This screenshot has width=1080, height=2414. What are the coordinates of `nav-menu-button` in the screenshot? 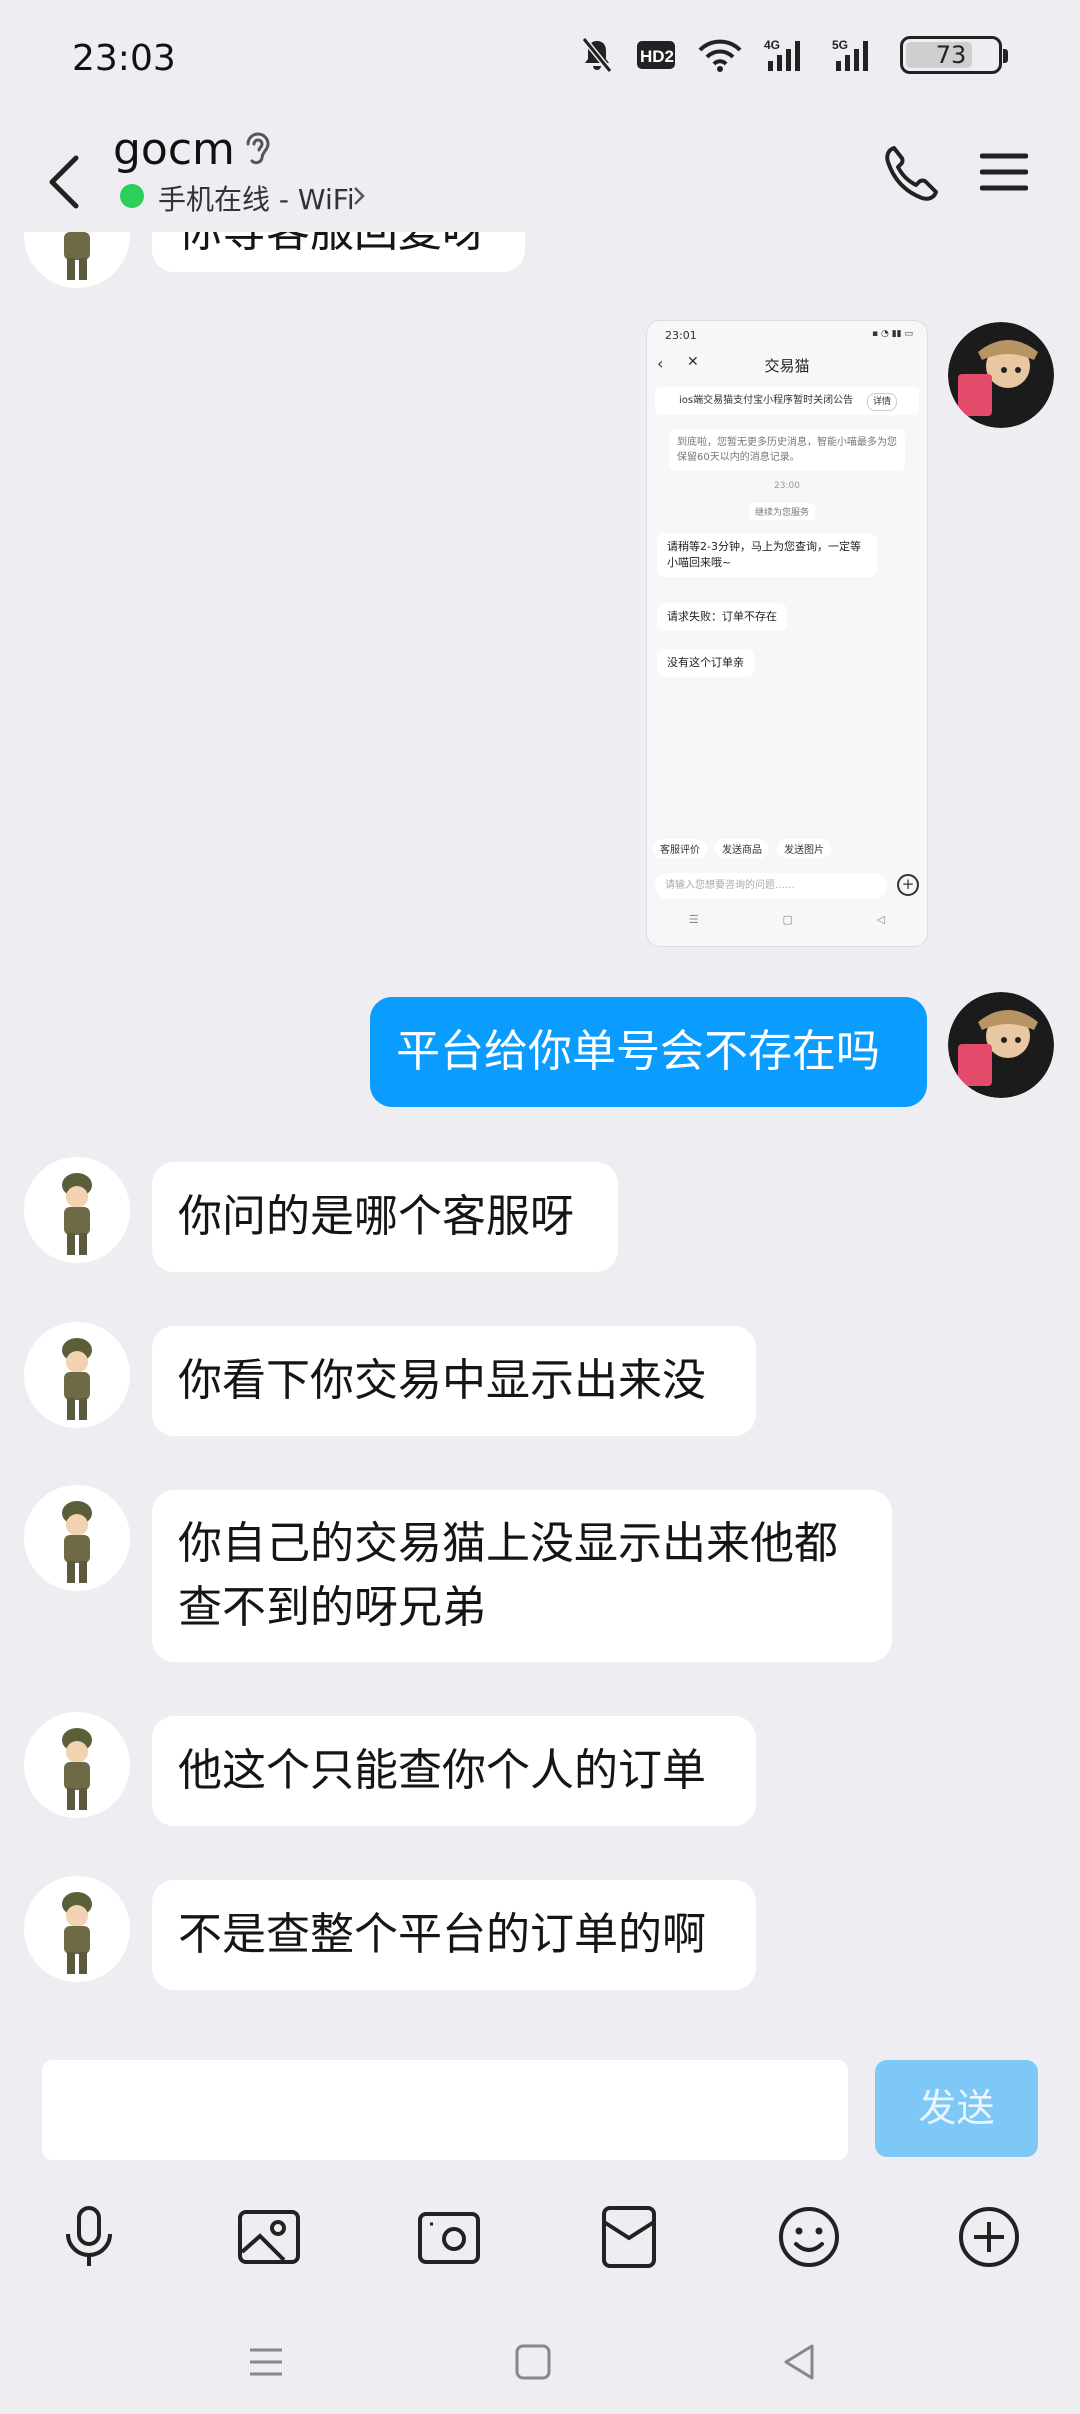 It's located at (266, 2362).